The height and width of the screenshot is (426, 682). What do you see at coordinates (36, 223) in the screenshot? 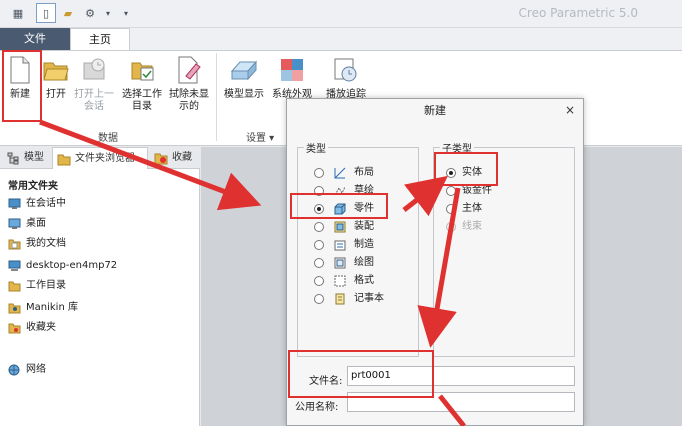
I see `nav-item-label: 桌面` at bounding box center [36, 223].